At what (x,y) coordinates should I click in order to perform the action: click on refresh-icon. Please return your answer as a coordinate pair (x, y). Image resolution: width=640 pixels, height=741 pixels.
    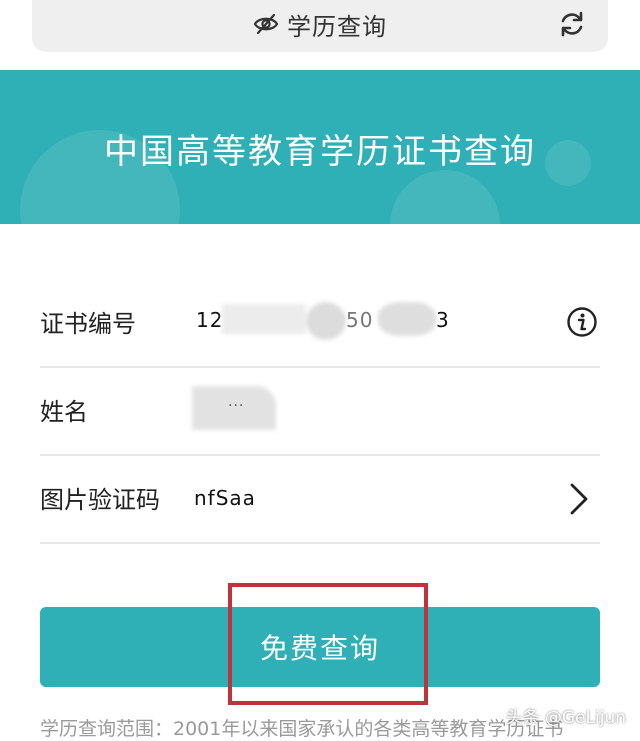
    Looking at the image, I should click on (572, 24).